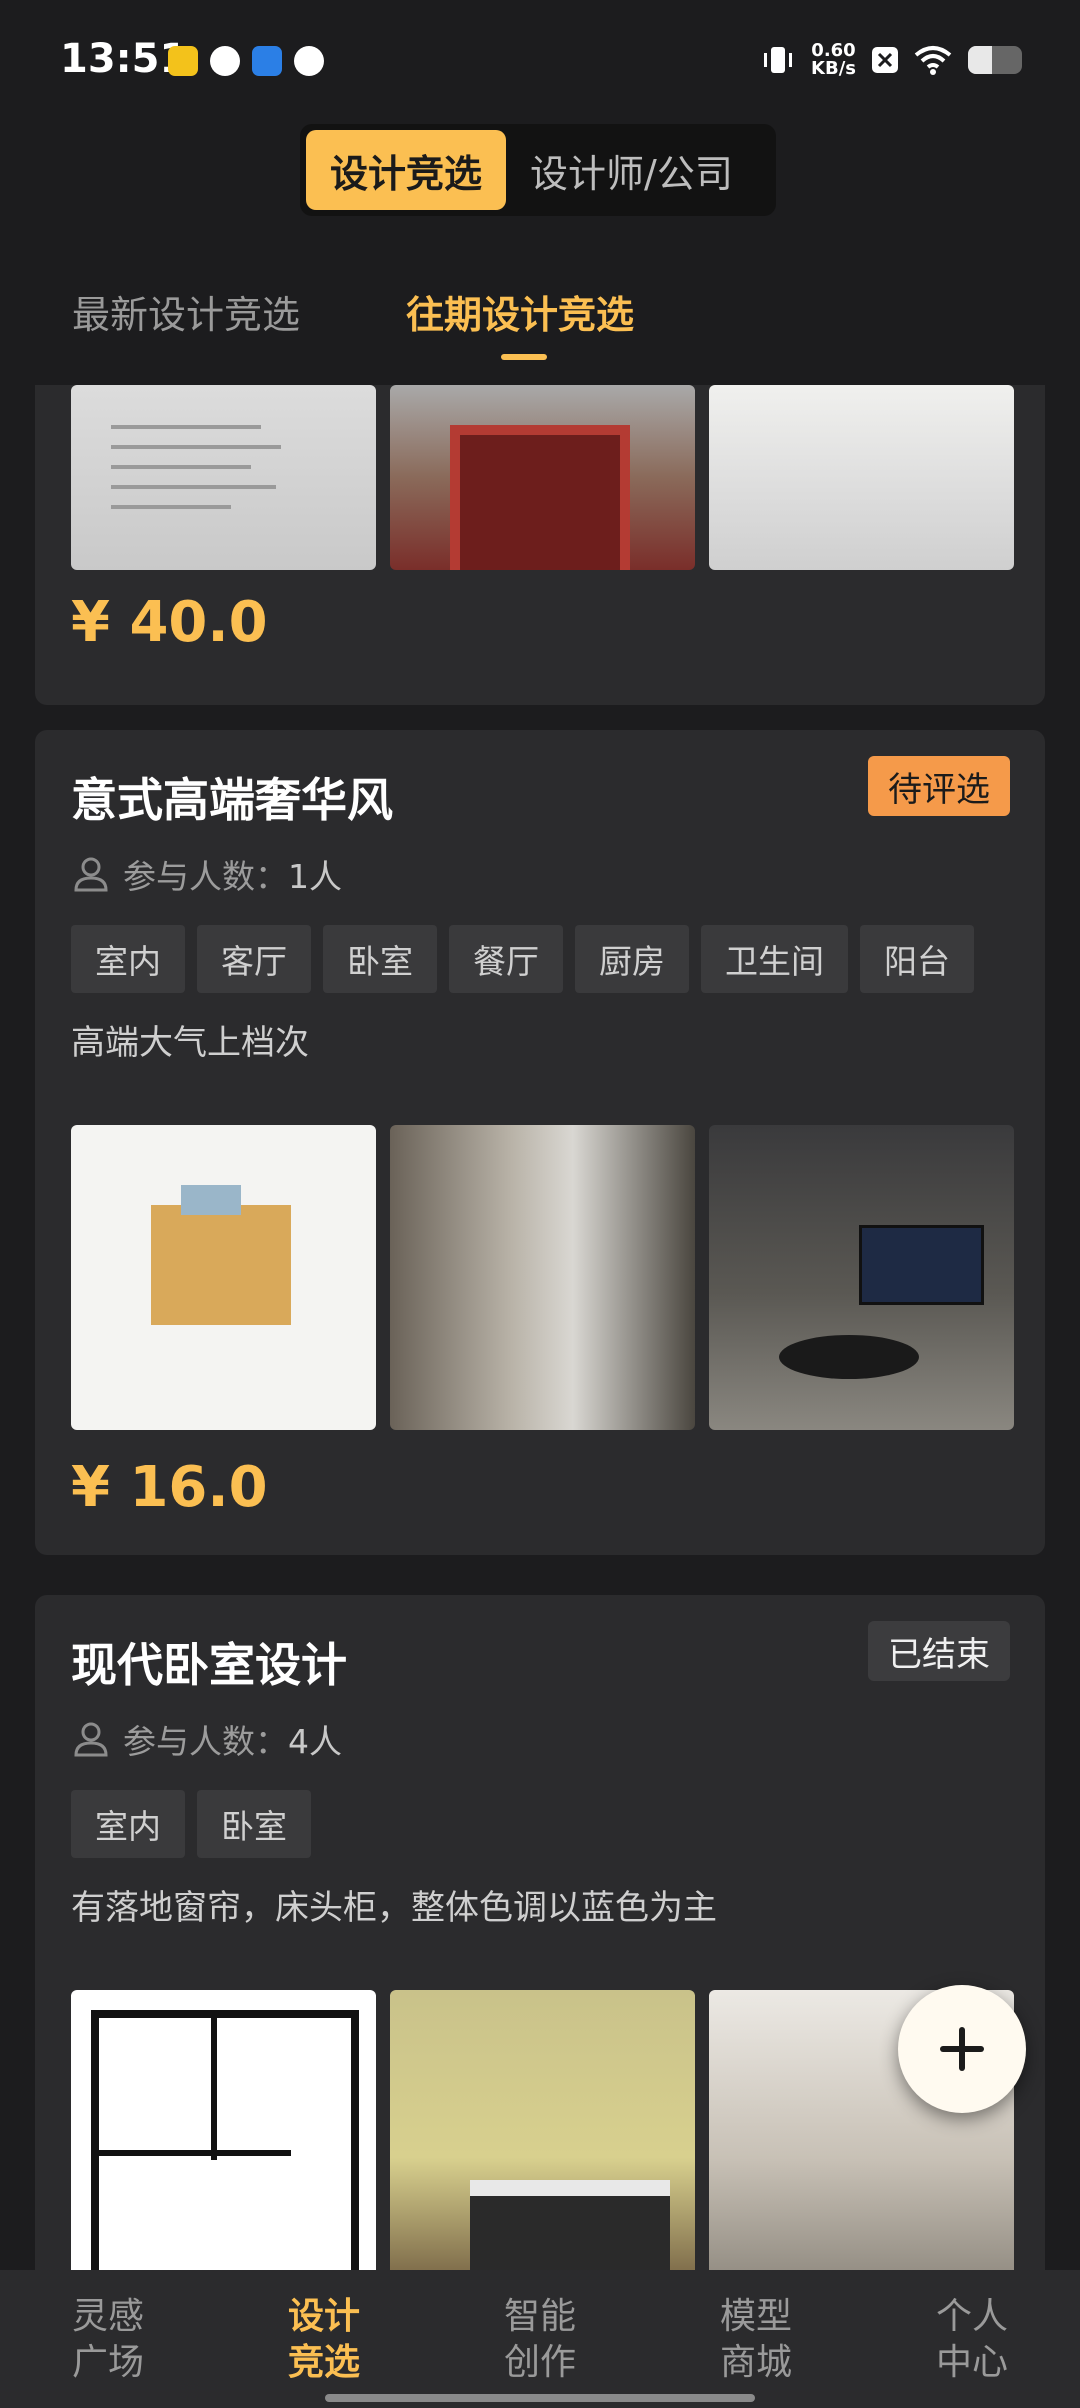  I want to click on network-speed: 0.60 KB/s, so click(833, 60).